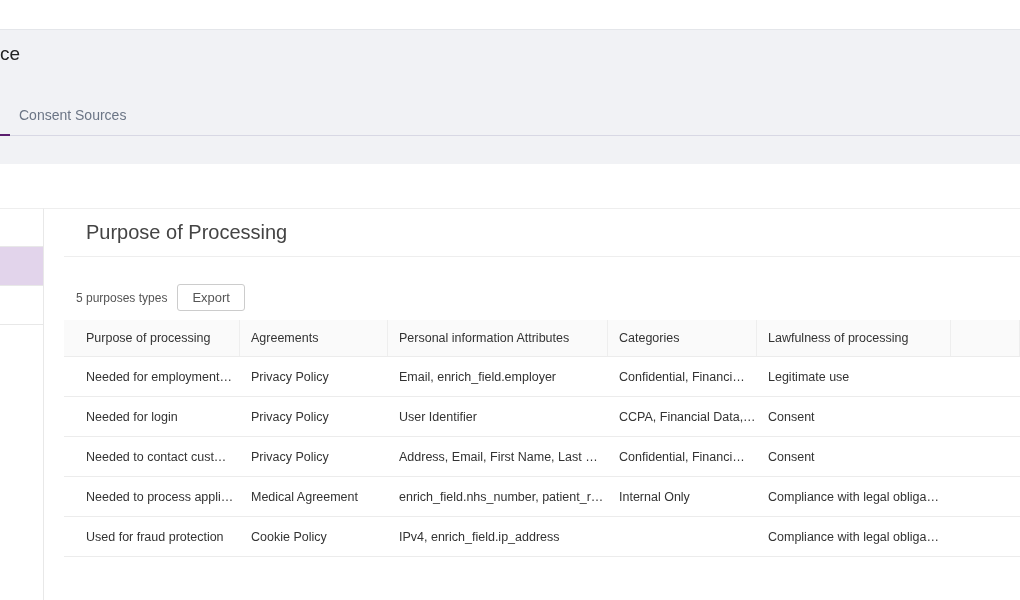 The width and height of the screenshot is (1020, 600). What do you see at coordinates (498, 338) in the screenshot?
I see `column-header: Personal information Attributes` at bounding box center [498, 338].